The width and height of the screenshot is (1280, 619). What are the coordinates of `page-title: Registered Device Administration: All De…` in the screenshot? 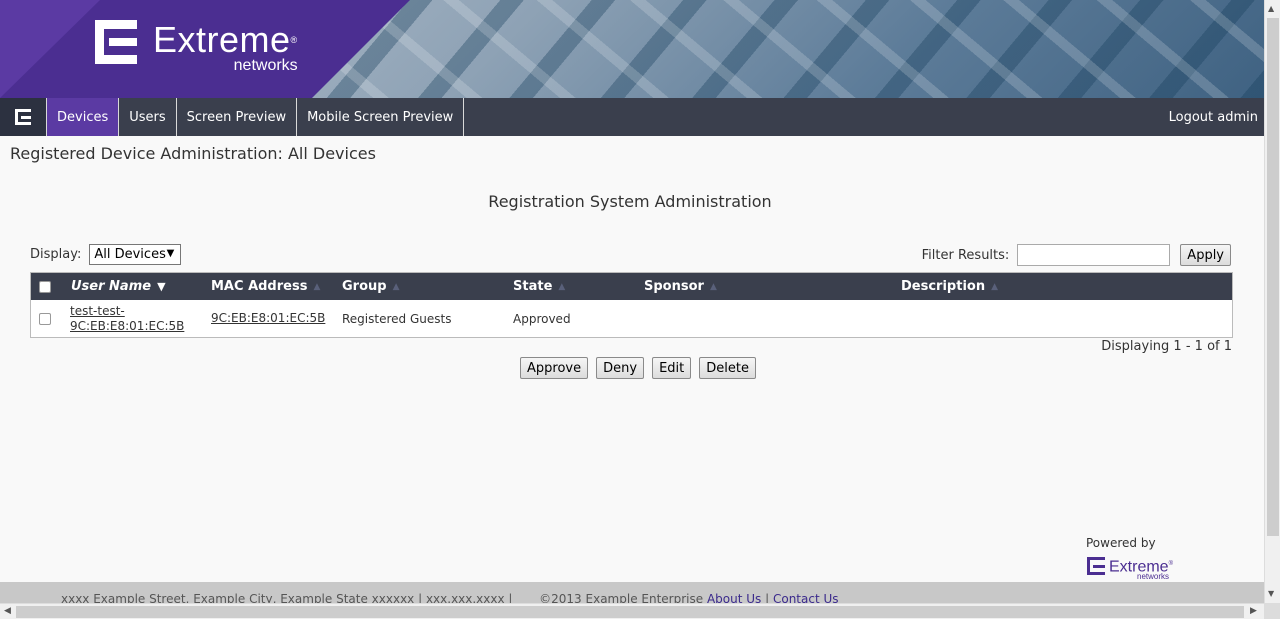 It's located at (193, 153).